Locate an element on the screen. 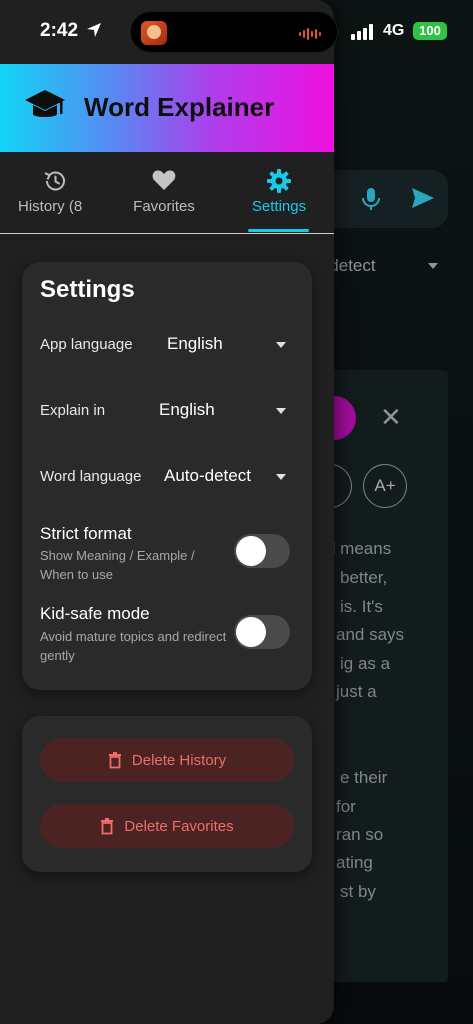 The width and height of the screenshot is (473, 1024). drawer-header: Word Explainer is located at coordinates (167, 108).